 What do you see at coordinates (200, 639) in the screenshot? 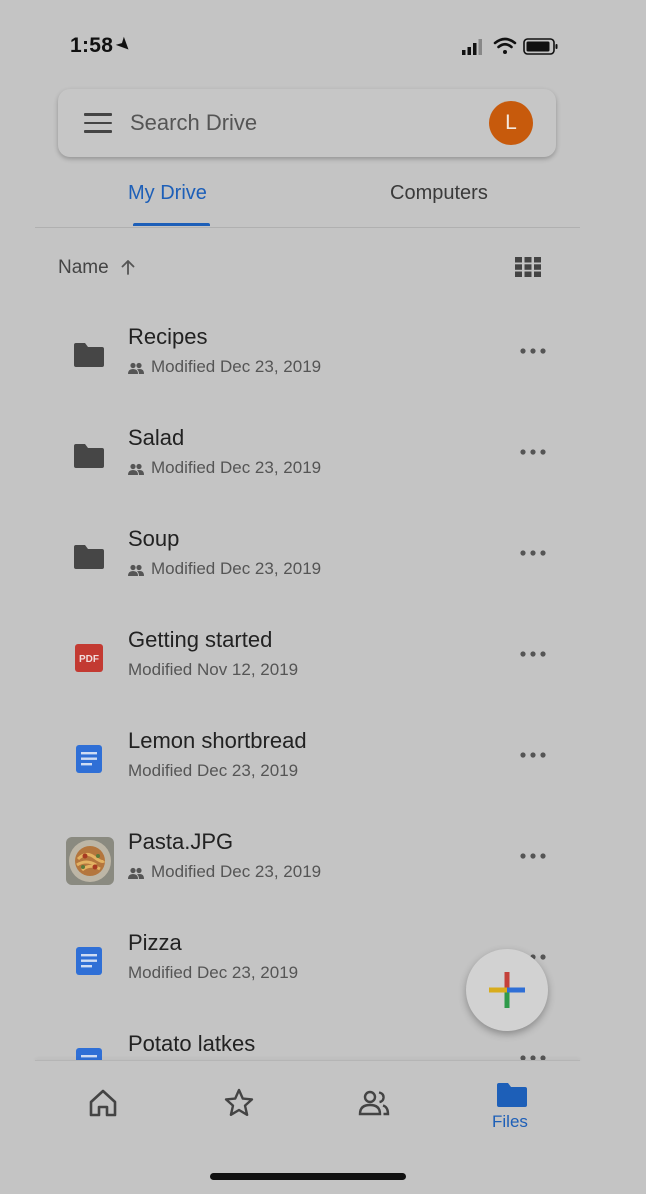
I see `file-name: Getting started` at bounding box center [200, 639].